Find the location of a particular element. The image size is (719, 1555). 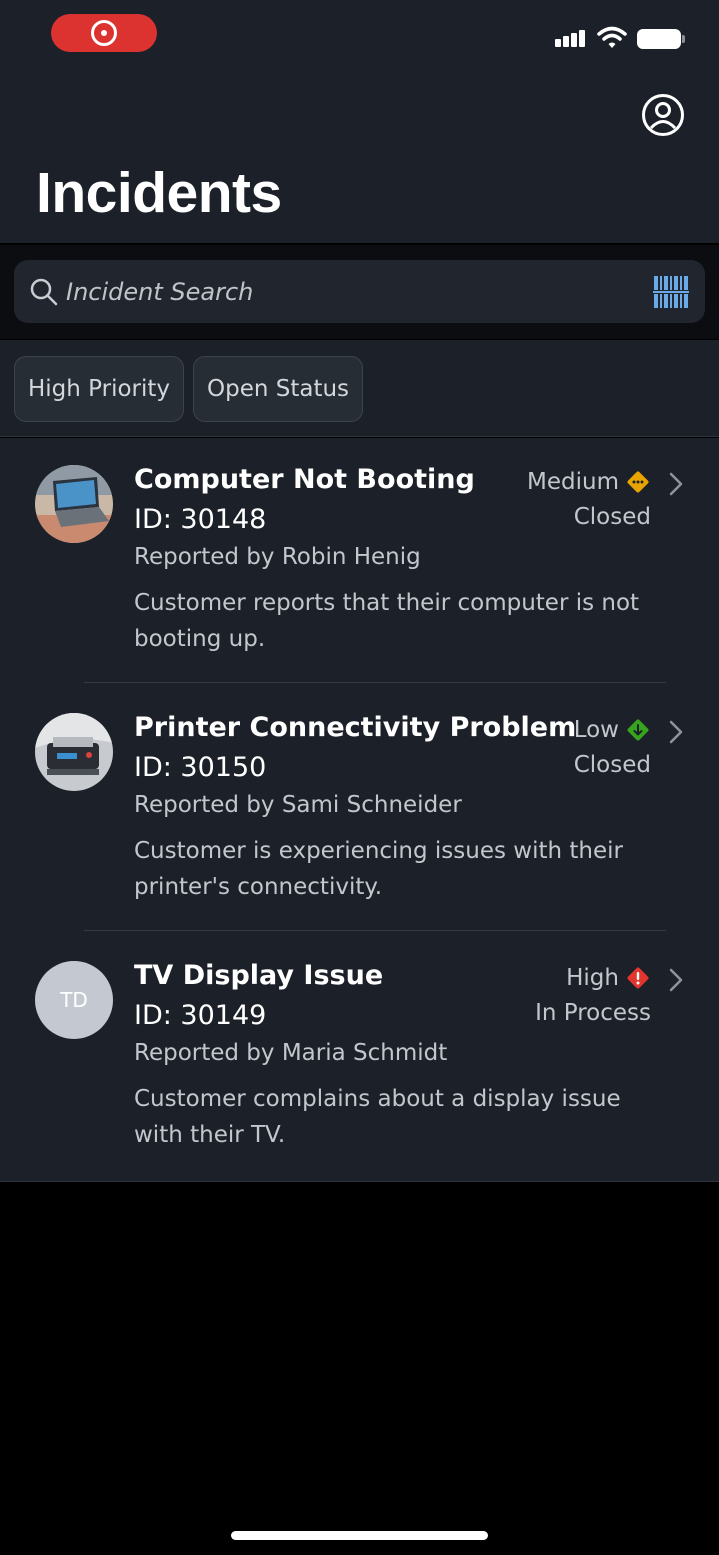

avatar: TD is located at coordinates (74, 1000).